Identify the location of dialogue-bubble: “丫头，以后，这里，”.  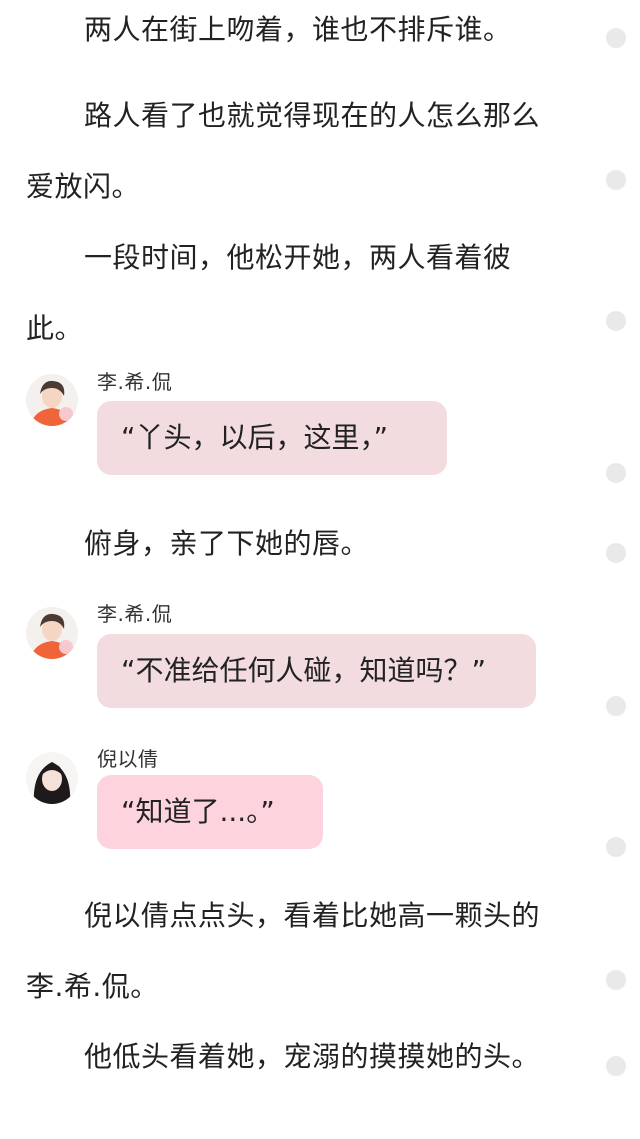
(272, 438).